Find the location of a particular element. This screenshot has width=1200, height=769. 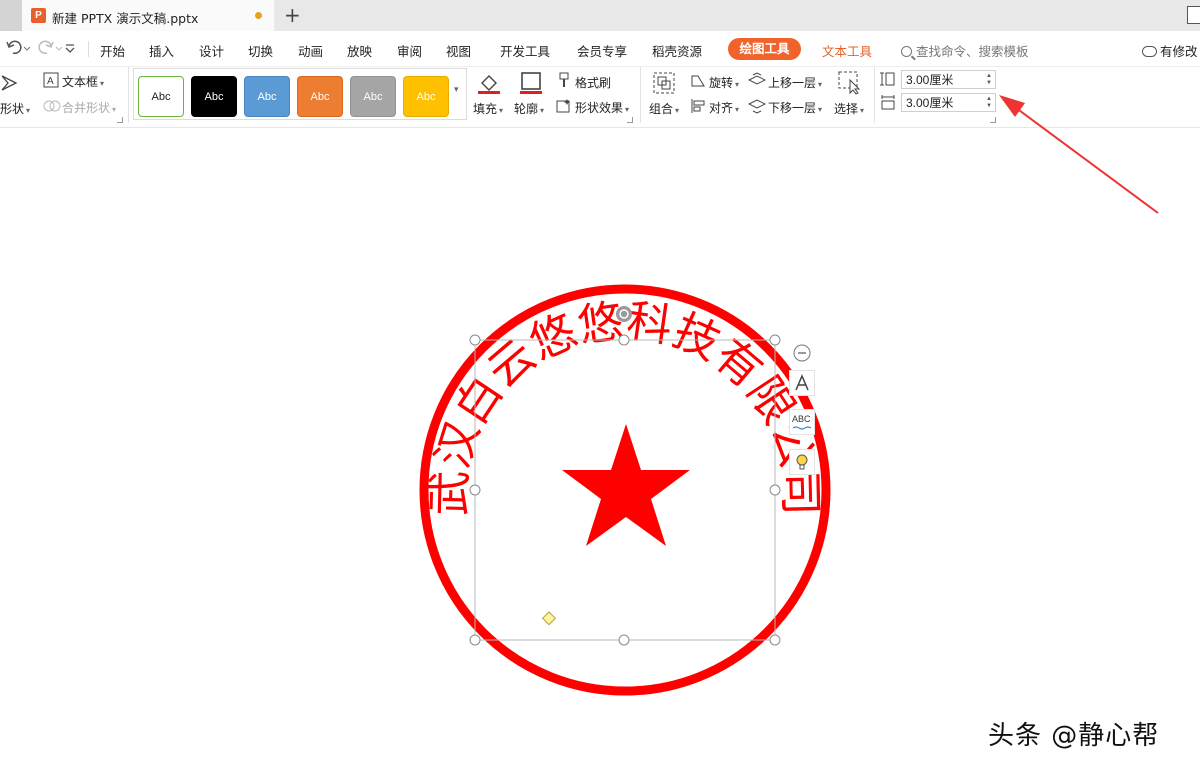

shape-label: 形状 is located at coordinates (12, 109).